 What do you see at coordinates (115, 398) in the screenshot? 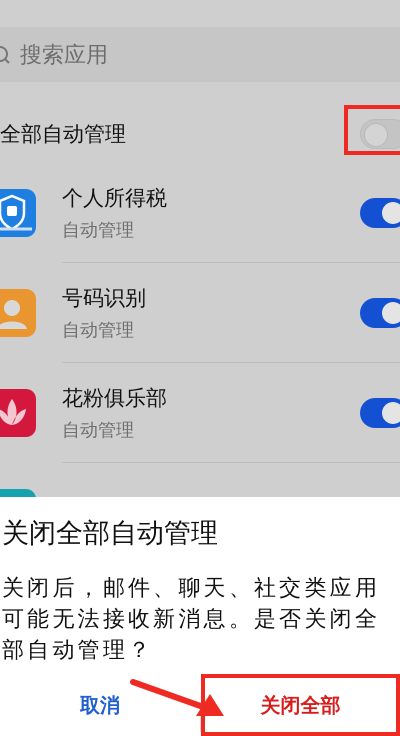
I see `app-name: 花粉俱乐部` at bounding box center [115, 398].